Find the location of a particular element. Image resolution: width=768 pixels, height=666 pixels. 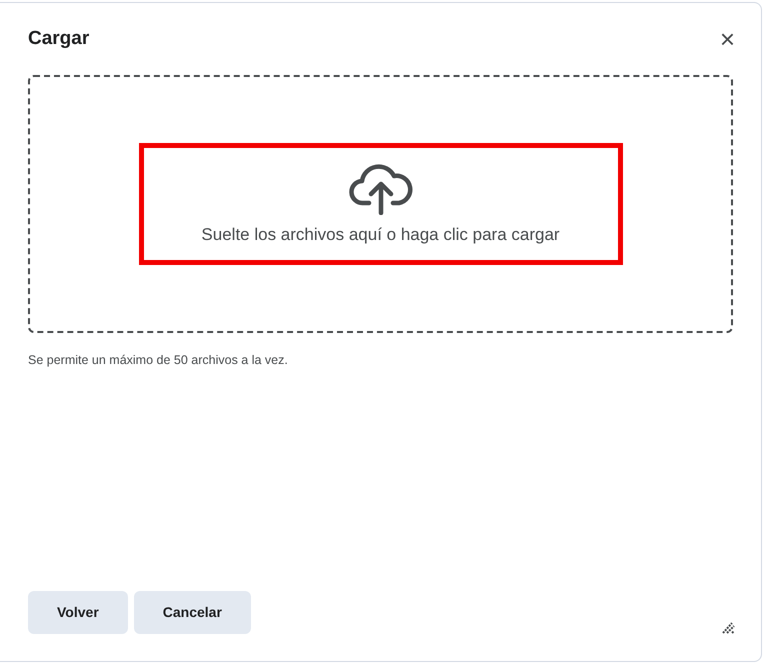

resize-grip-icon is located at coordinates (729, 627).